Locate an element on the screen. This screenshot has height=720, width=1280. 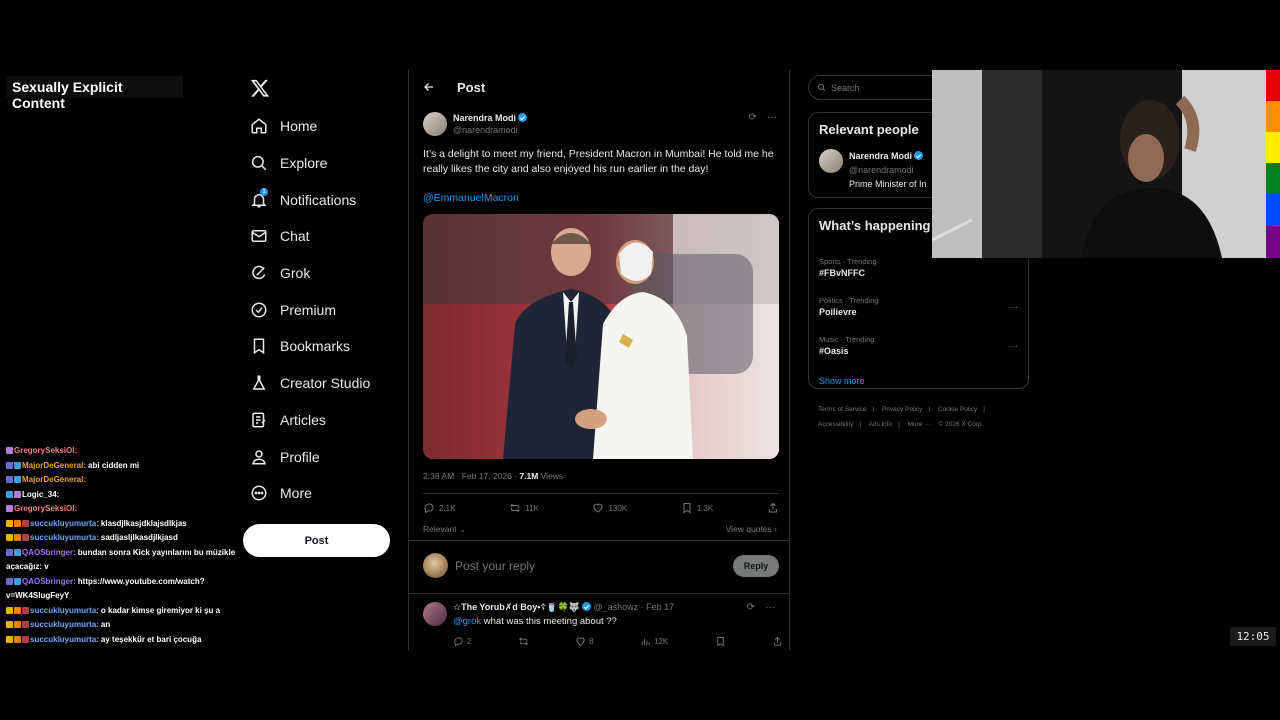
like-action: 8 is located at coordinates (584, 641).